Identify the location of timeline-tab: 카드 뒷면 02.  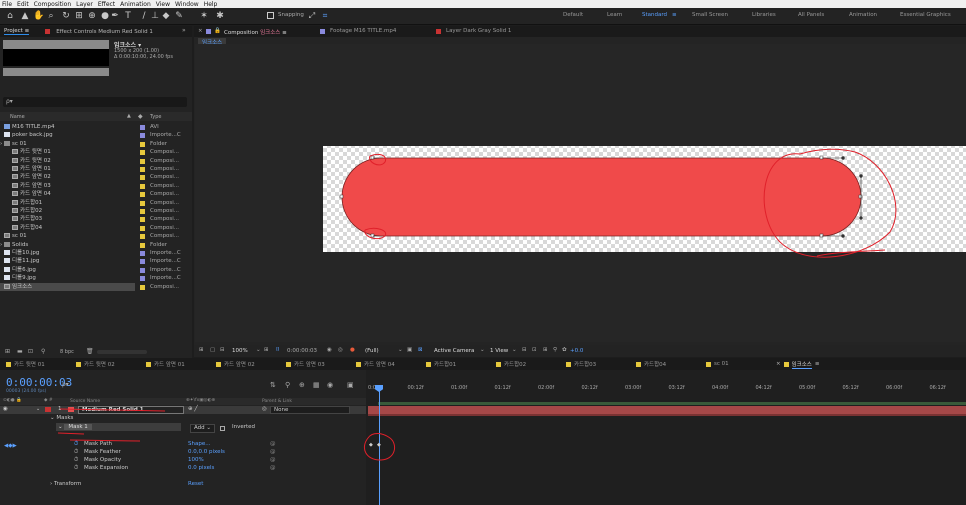
(105, 364).